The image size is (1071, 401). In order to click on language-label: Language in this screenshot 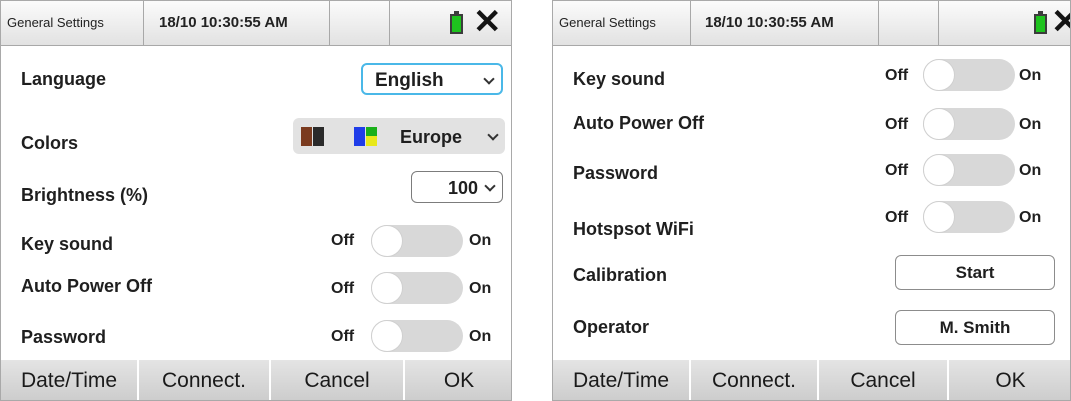, I will do `click(64, 79)`.